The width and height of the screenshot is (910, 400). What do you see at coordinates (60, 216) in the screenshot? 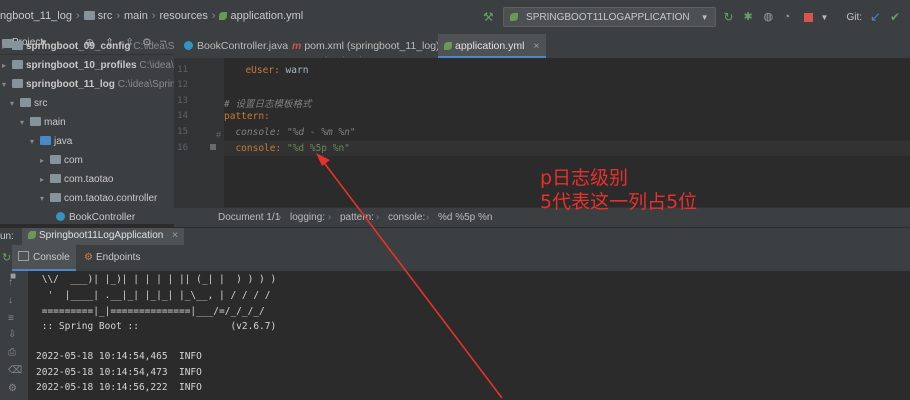
I see `class-icon` at bounding box center [60, 216].